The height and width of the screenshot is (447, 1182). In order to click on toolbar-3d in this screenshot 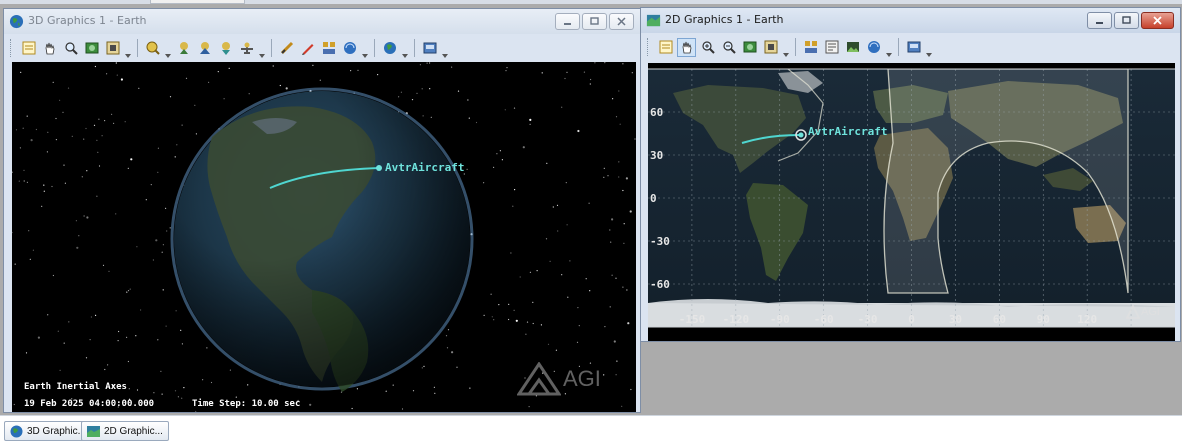, I will do `click(229, 48)`.